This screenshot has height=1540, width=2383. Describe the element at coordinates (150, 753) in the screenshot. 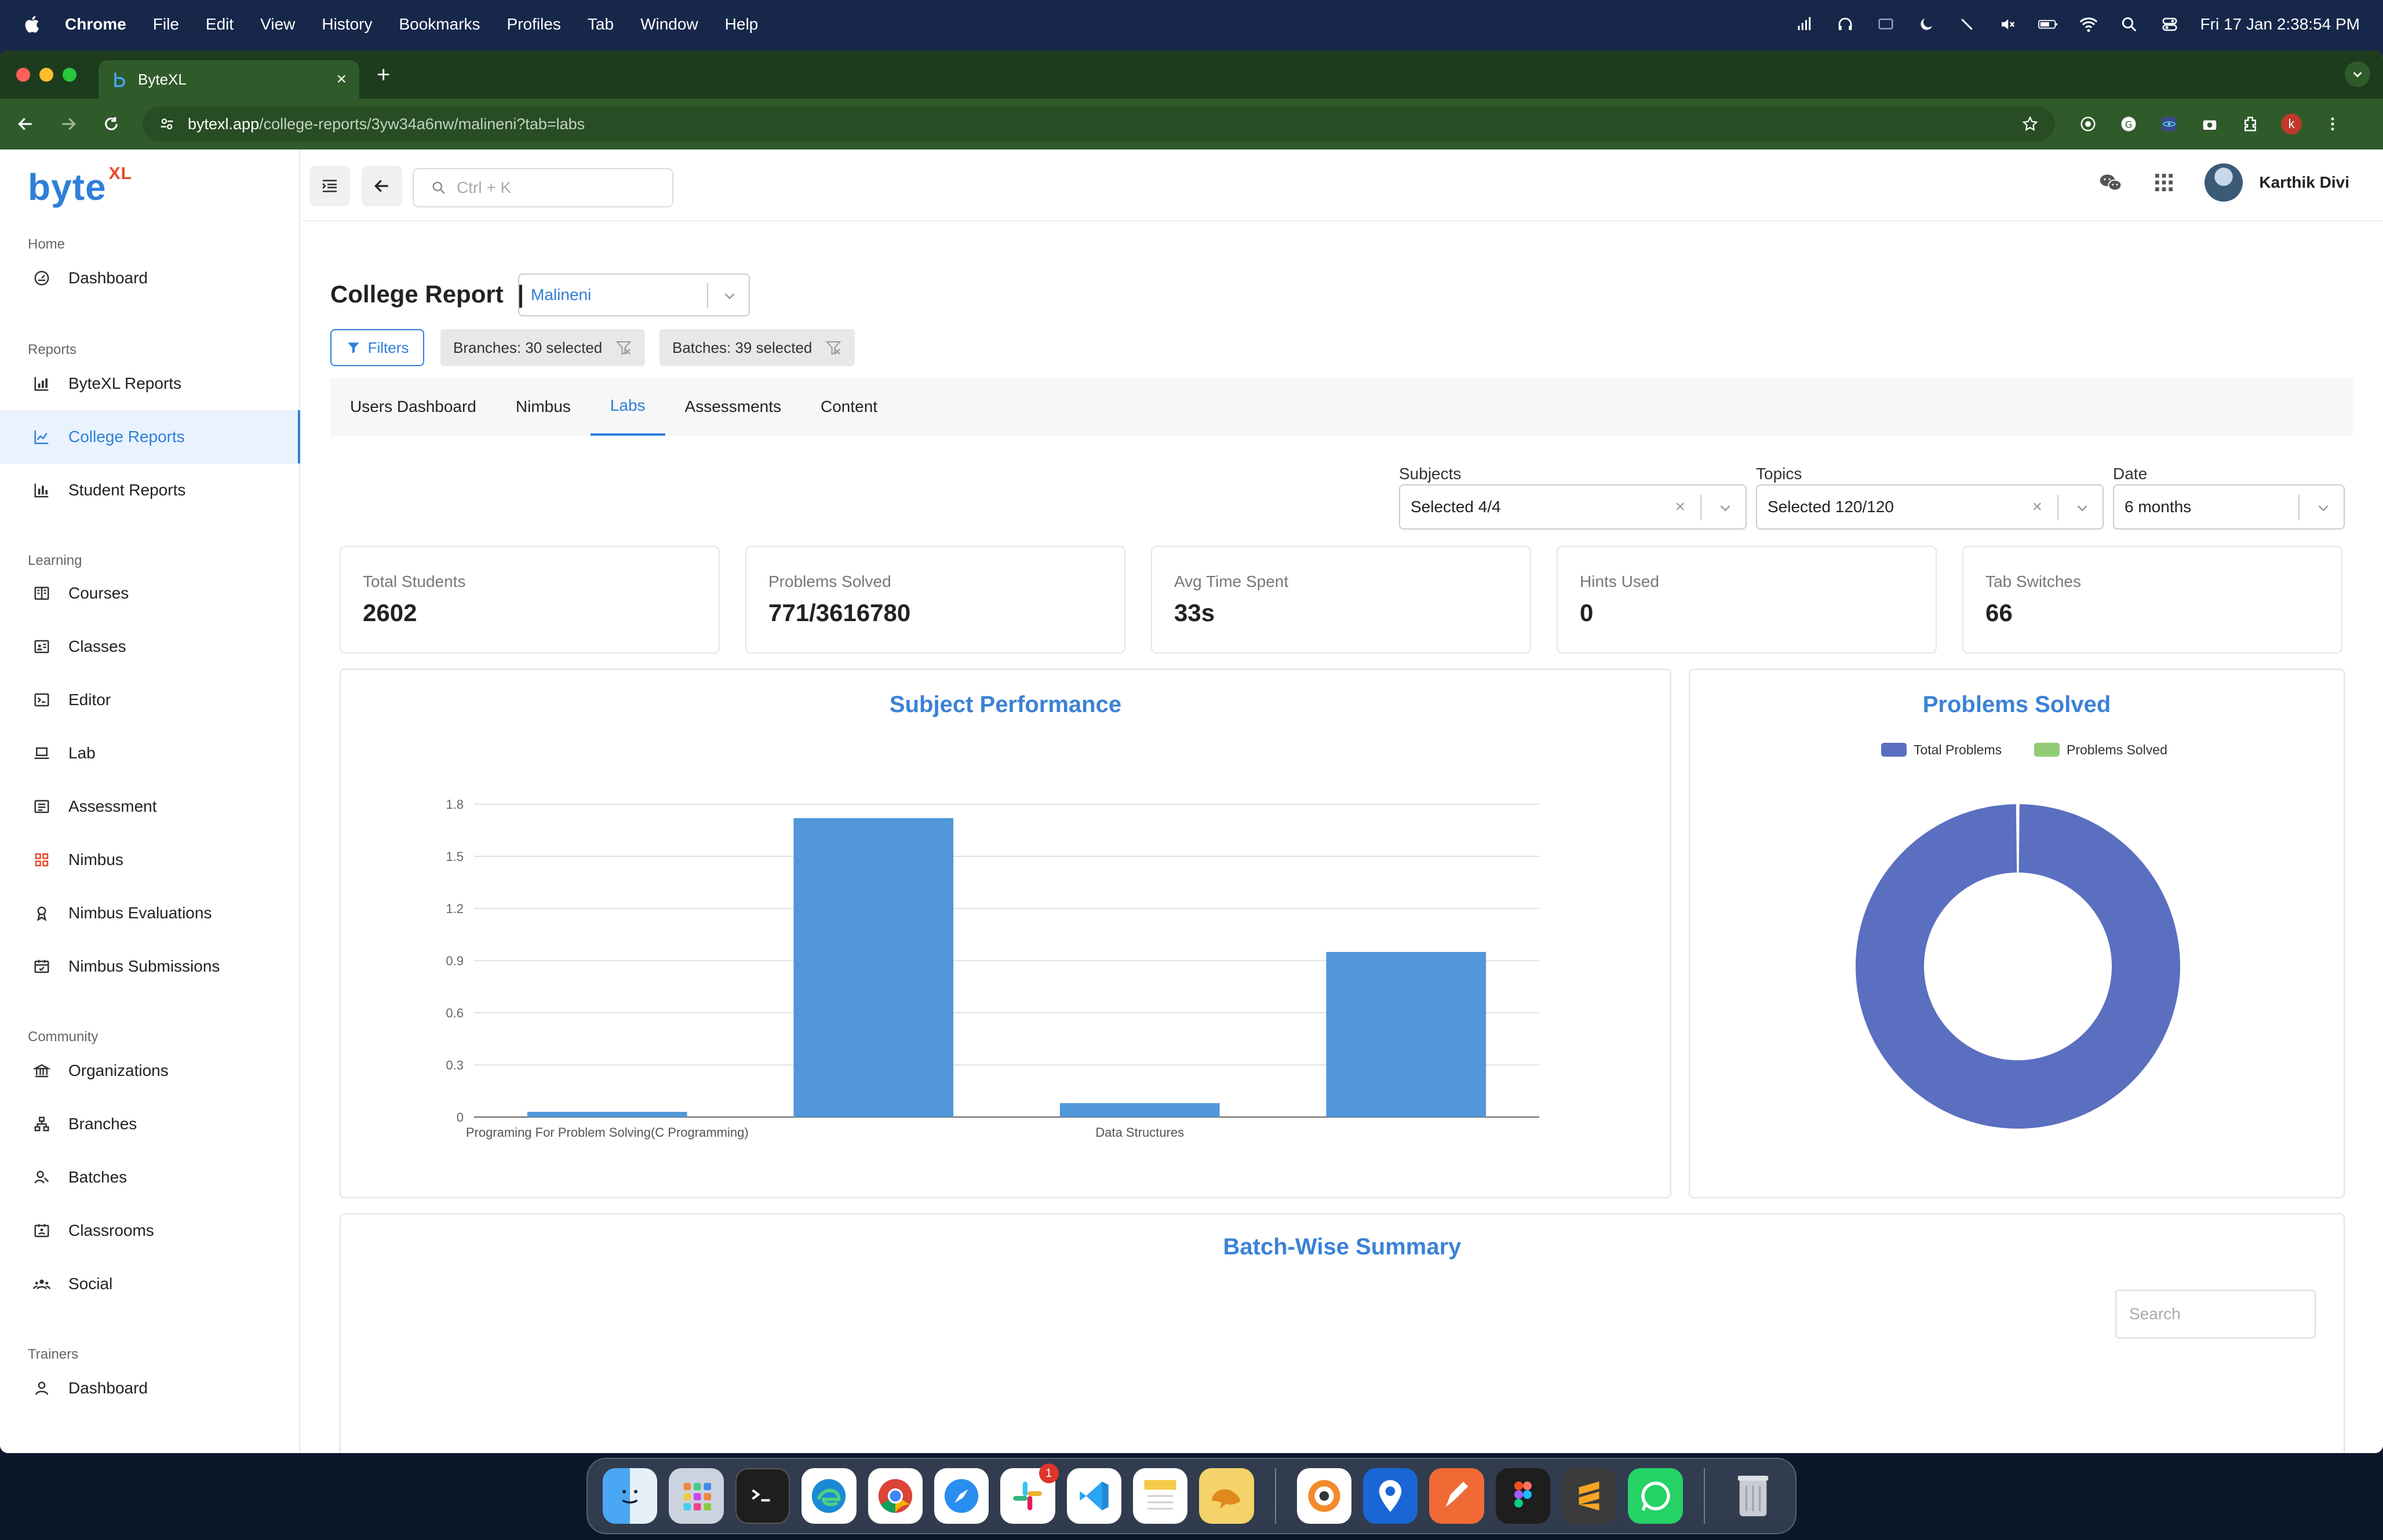

I see `sidebar-item-lab: Lab` at that location.